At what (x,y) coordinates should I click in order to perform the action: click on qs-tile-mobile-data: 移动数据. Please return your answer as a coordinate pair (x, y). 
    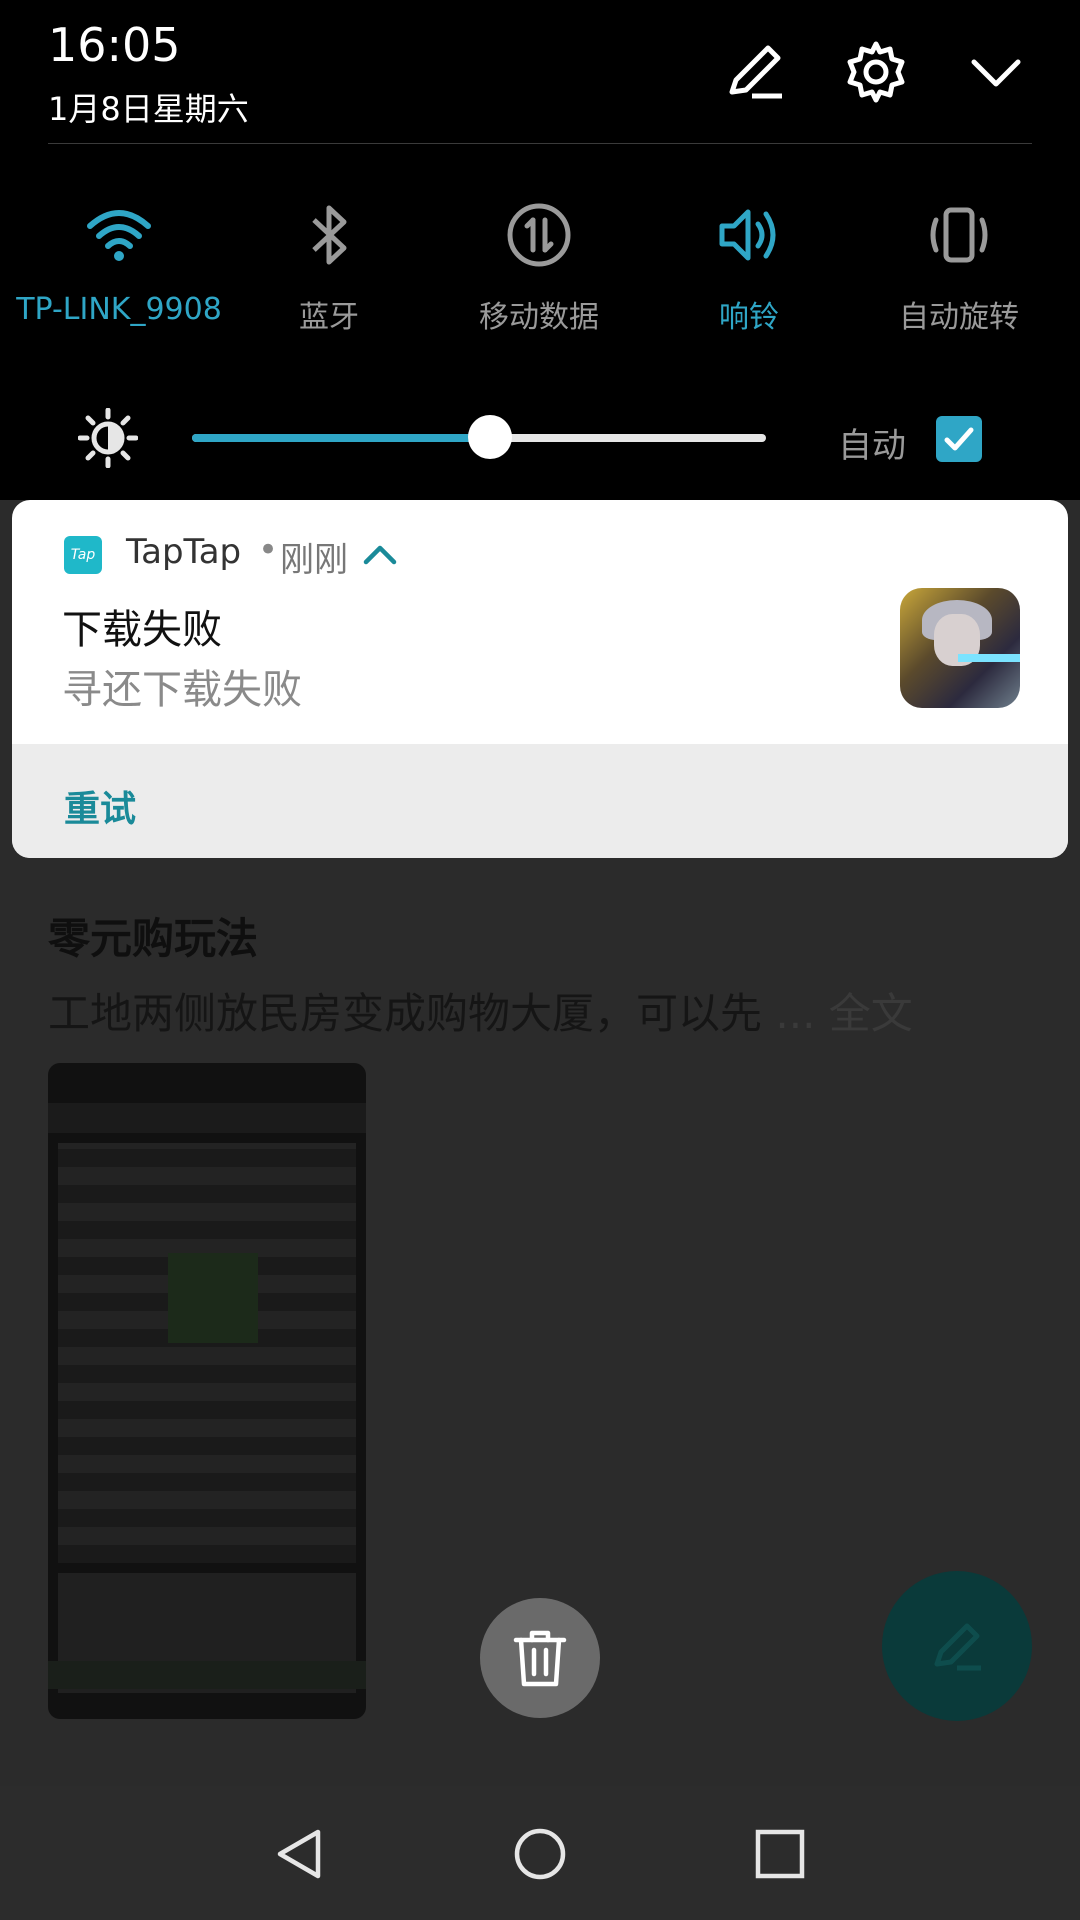
    Looking at the image, I should click on (539, 268).